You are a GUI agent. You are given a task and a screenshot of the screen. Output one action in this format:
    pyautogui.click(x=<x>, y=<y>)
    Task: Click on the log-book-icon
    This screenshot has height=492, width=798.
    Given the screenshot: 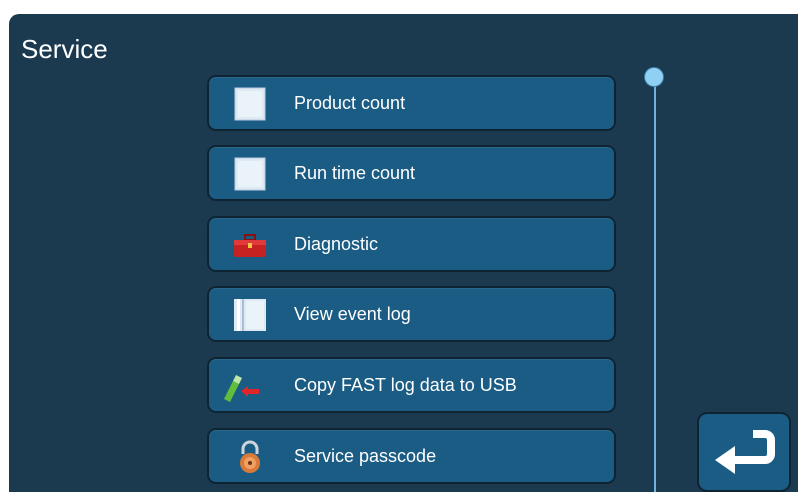 What is the action you would take?
    pyautogui.click(x=250, y=315)
    